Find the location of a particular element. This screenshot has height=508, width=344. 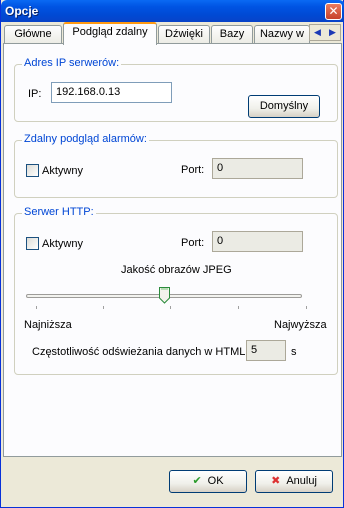

tab-nazwy: Nazwy w is located at coordinates (282, 34).